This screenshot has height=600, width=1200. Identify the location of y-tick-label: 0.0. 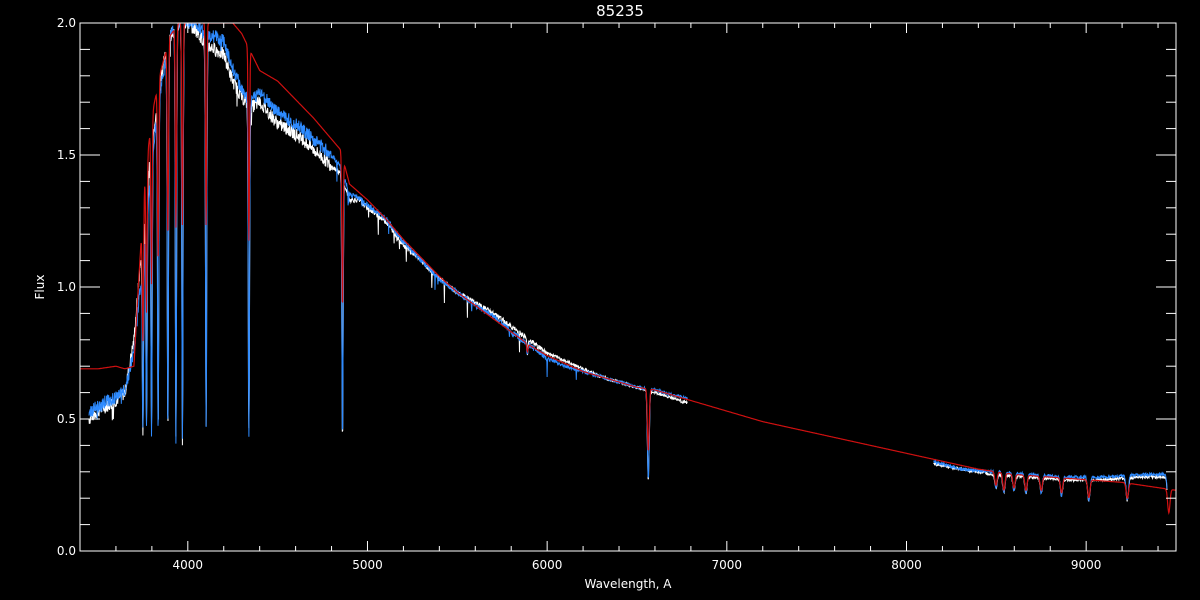
(66, 551).